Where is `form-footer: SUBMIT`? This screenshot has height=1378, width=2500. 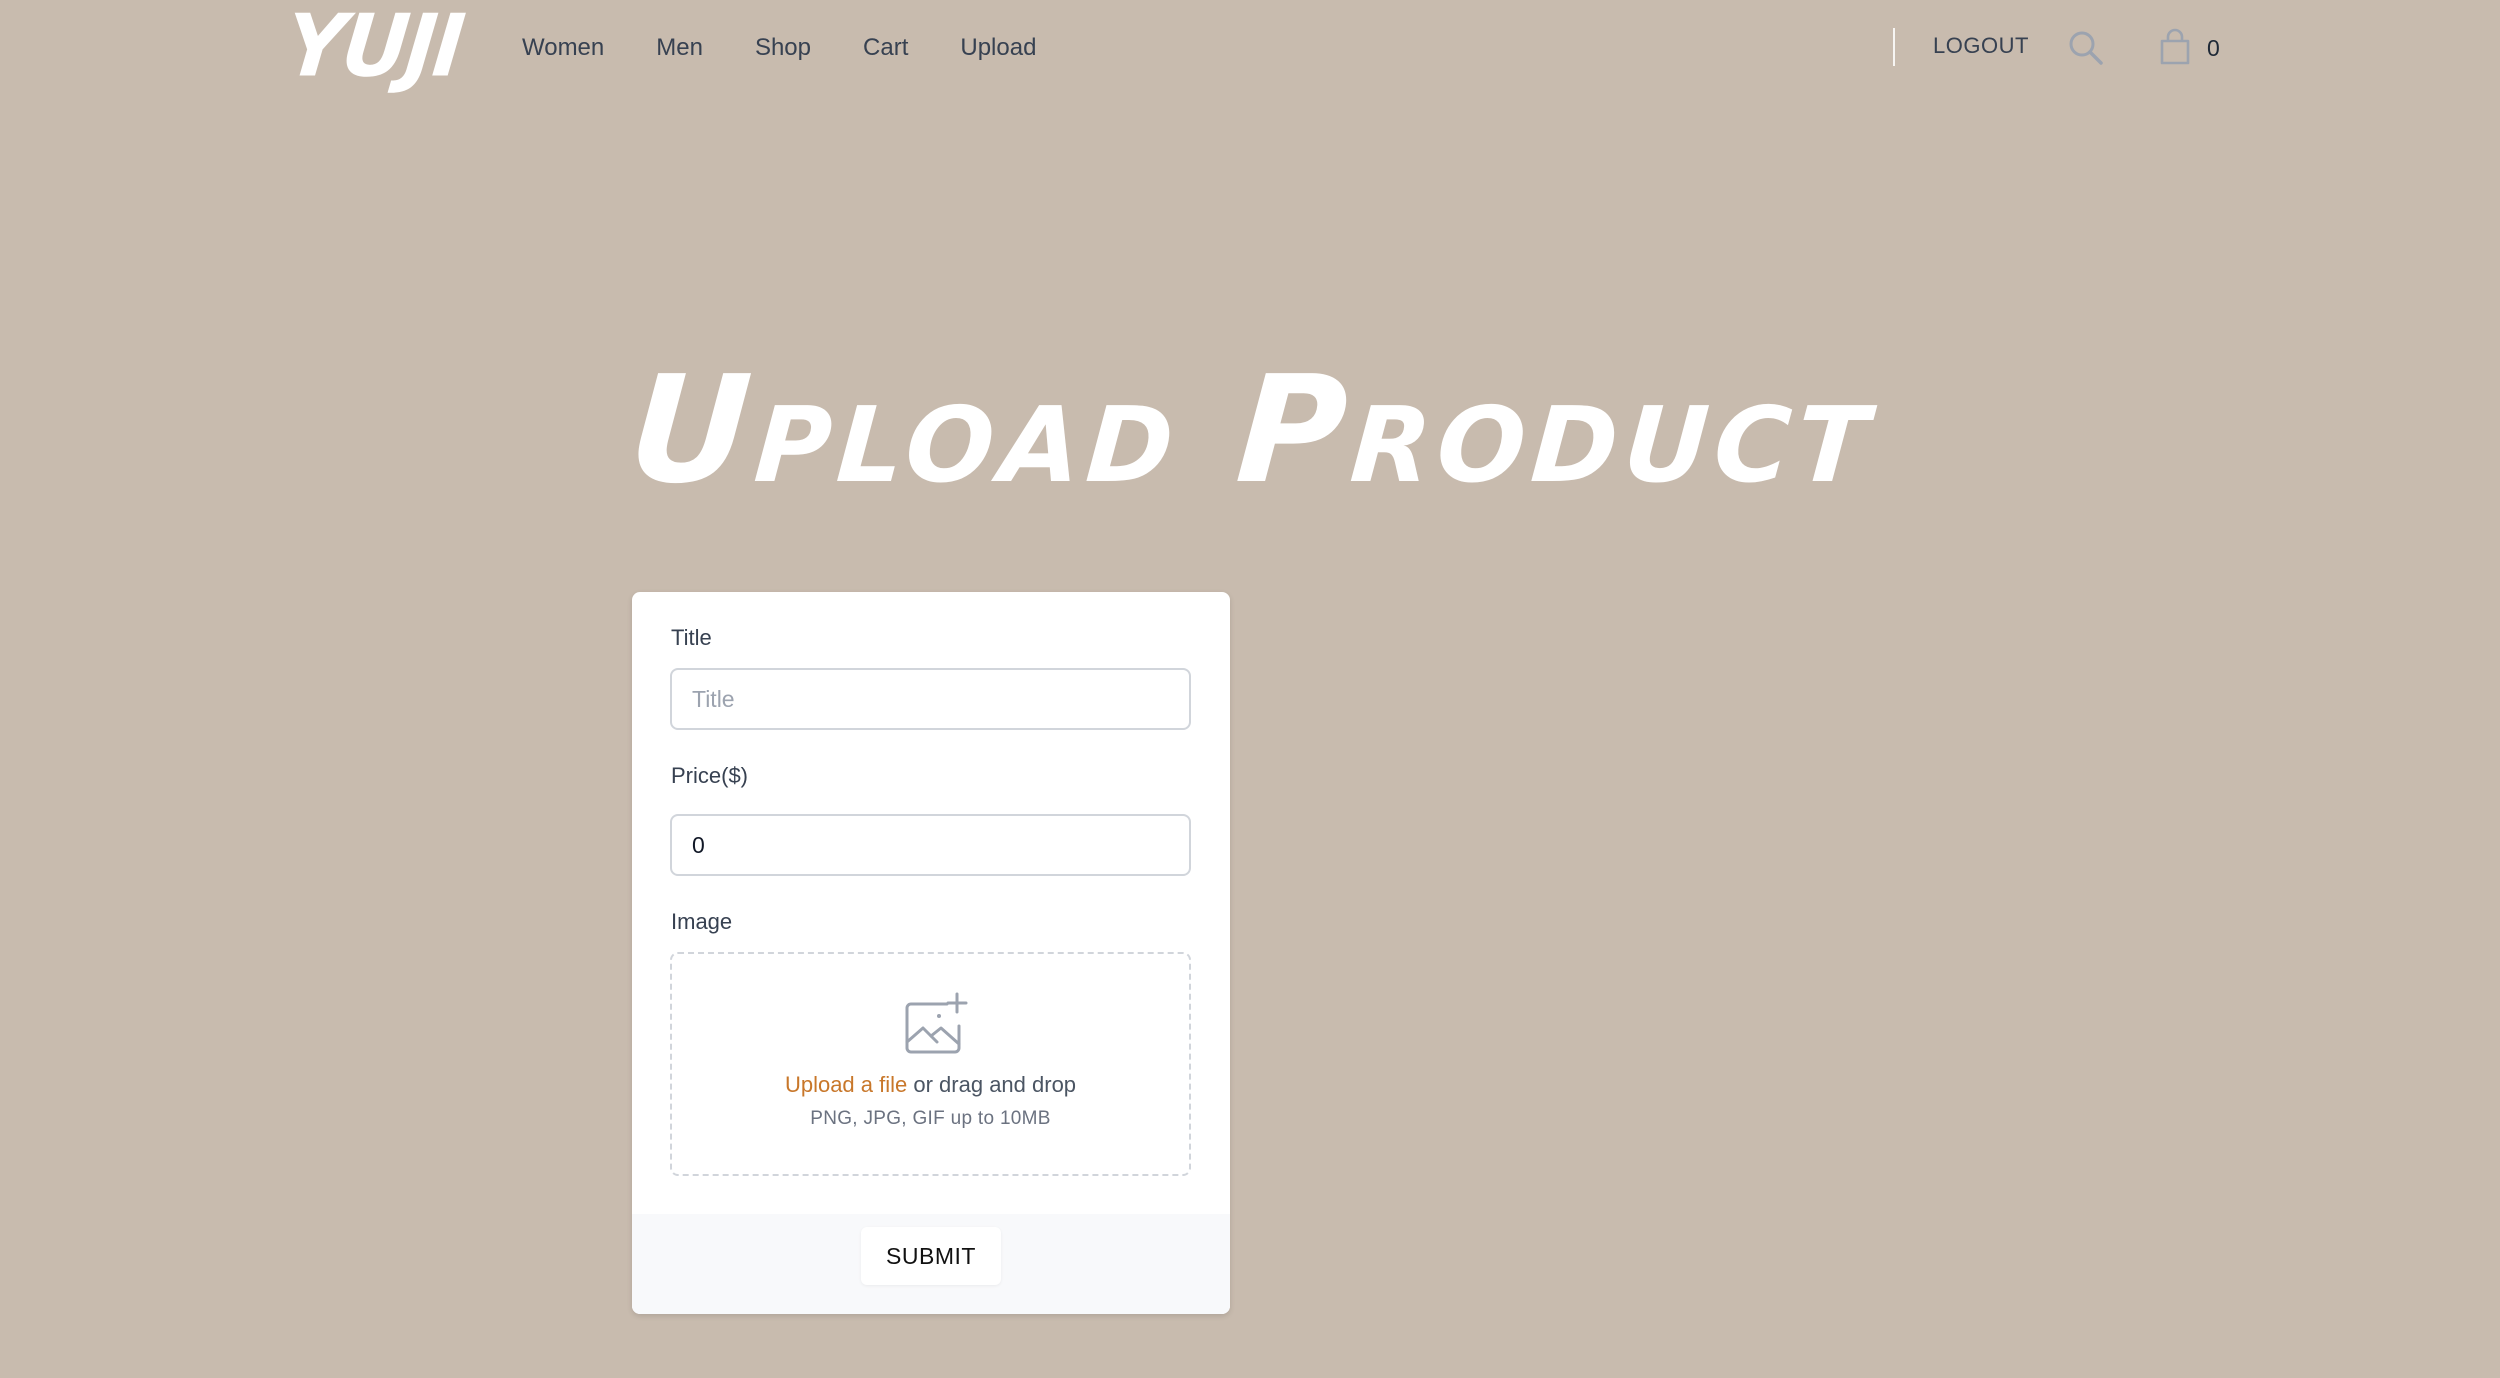
form-footer: SUBMIT is located at coordinates (931, 1264).